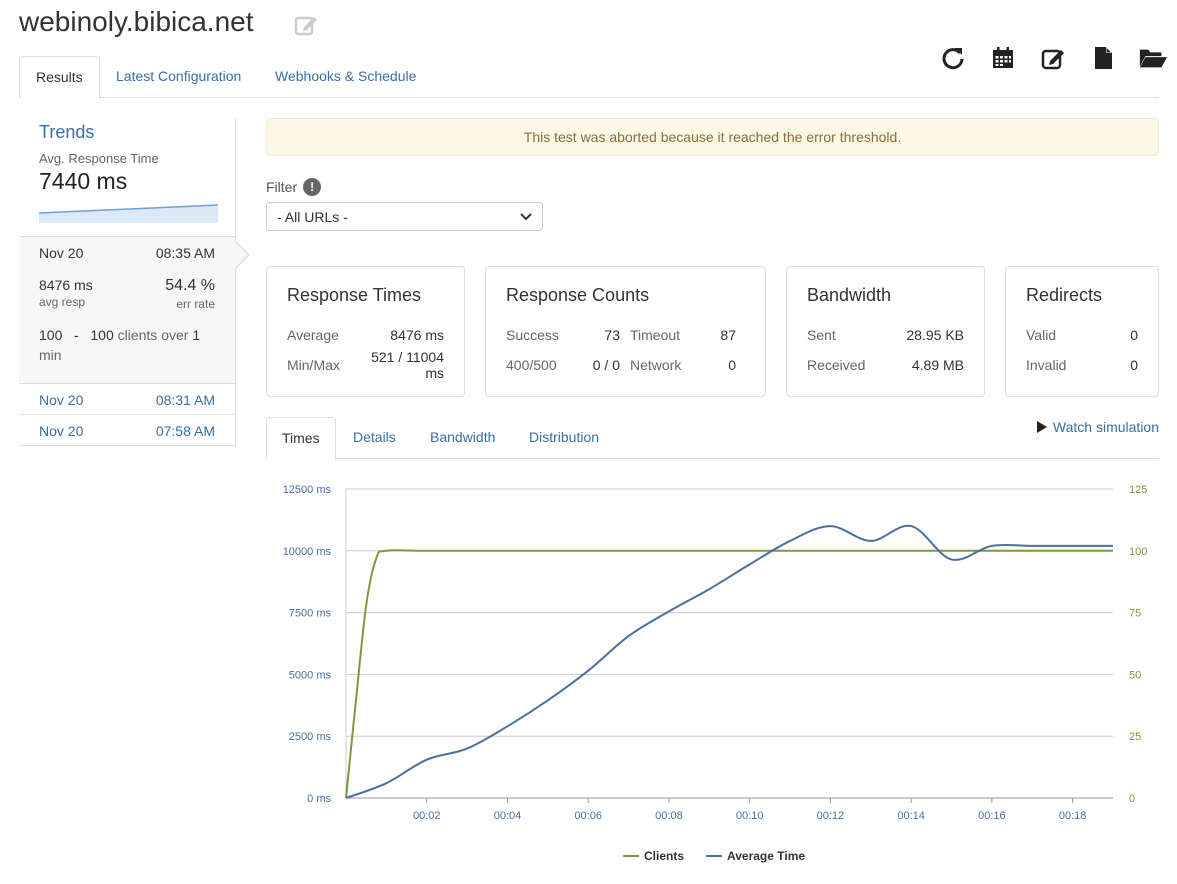 Image resolution: width=1177 pixels, height=884 pixels. What do you see at coordinates (885, 331) in the screenshot?
I see `bandwidth-card: Bandwidth Sent 28.95 KB Received 4.89 MB` at bounding box center [885, 331].